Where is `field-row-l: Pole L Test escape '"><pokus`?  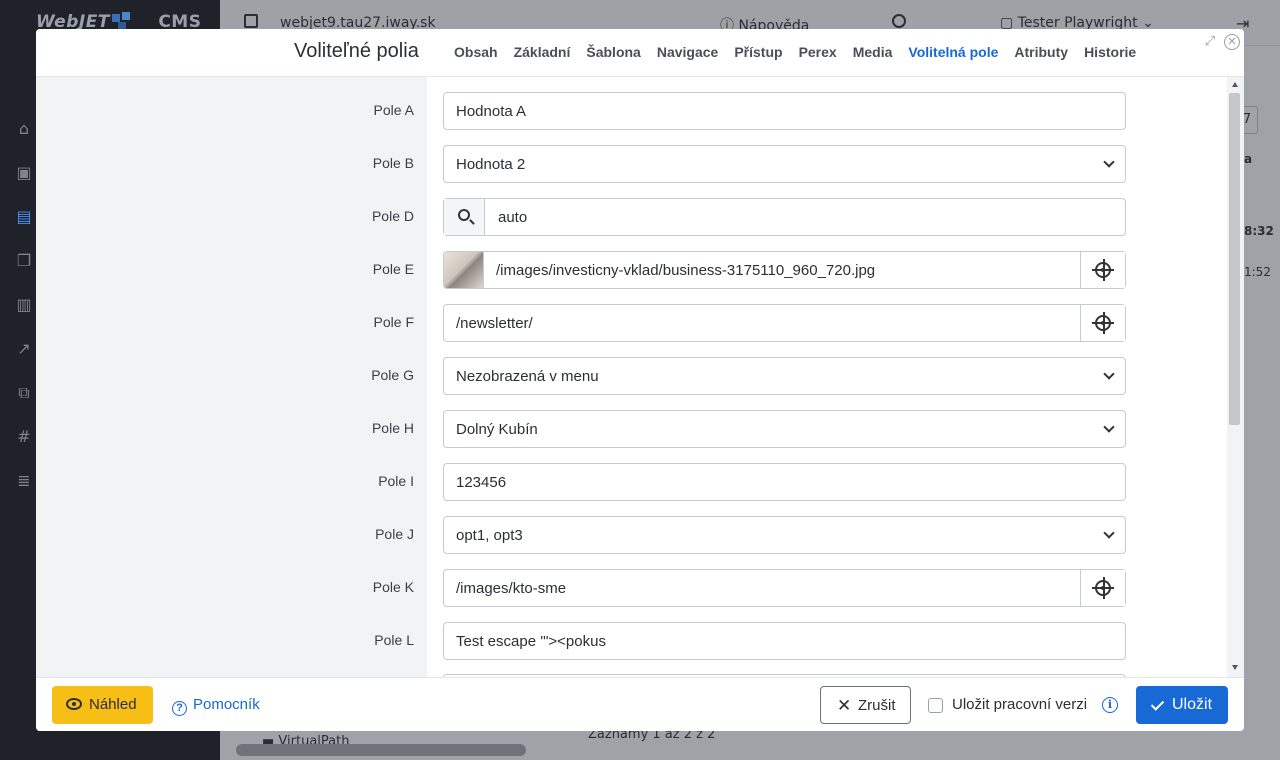 field-row-l: Pole L Test escape '"><pokus is located at coordinates (631, 641).